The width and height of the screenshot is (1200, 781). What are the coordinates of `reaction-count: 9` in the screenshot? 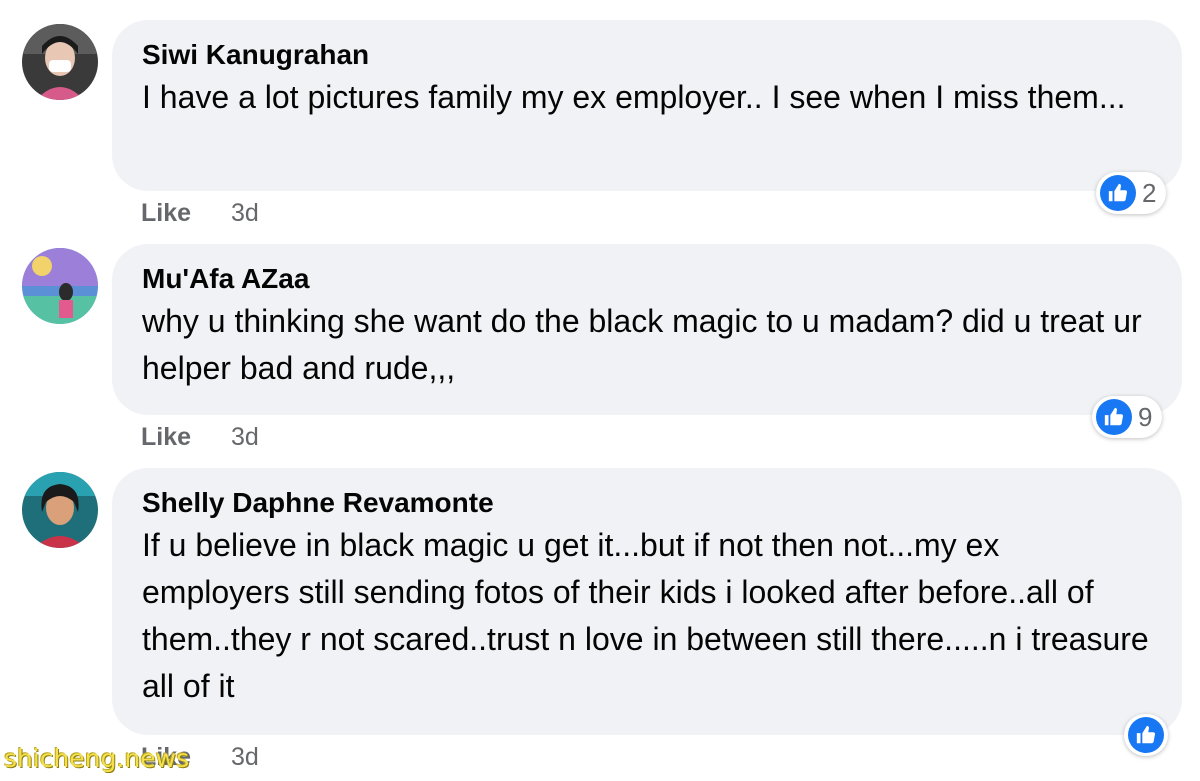 It's located at (1127, 417).